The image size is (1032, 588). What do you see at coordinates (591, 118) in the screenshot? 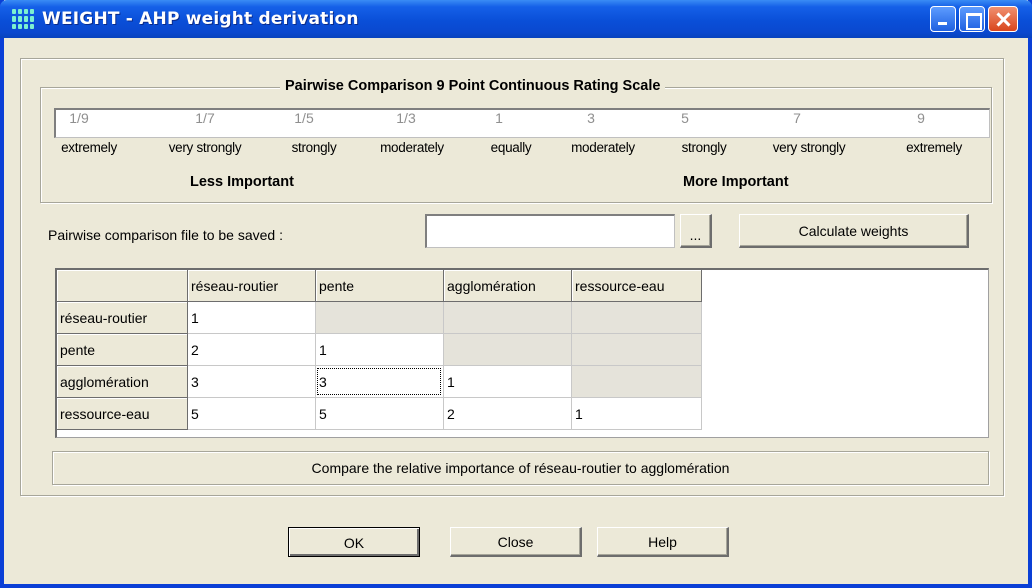
I see `scale-value: 3` at bounding box center [591, 118].